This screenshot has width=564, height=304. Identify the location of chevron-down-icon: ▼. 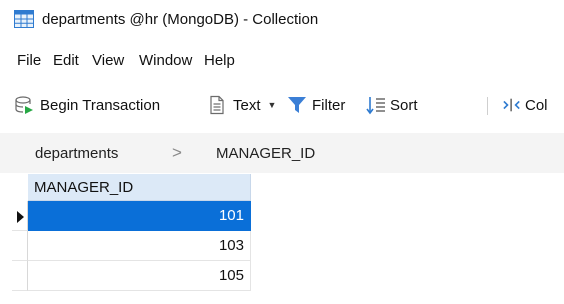
(272, 105).